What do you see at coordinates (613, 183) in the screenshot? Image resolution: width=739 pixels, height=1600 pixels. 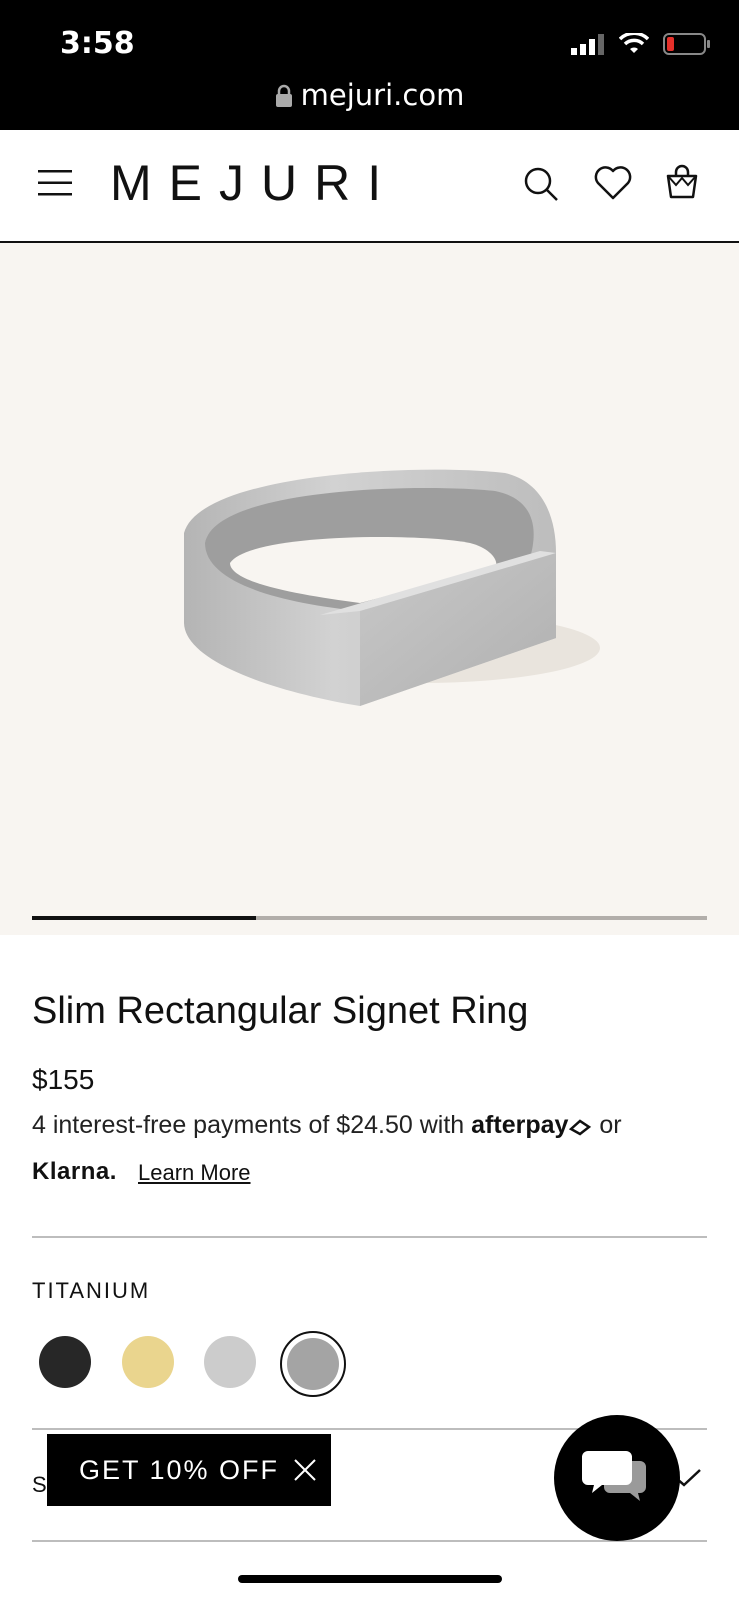 I see `heart-icon` at bounding box center [613, 183].